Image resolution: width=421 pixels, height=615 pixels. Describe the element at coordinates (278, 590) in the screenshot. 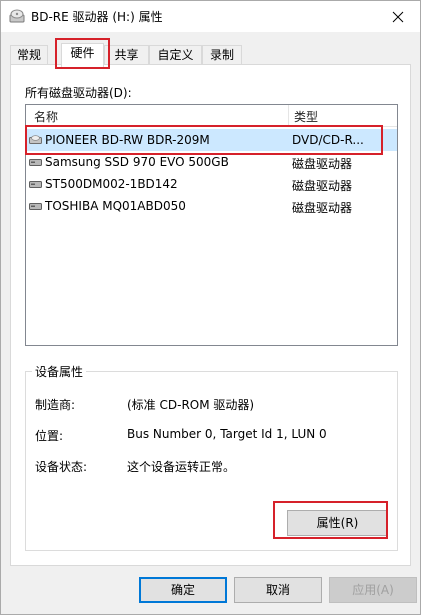

I see `cancel-button: 取消` at that location.